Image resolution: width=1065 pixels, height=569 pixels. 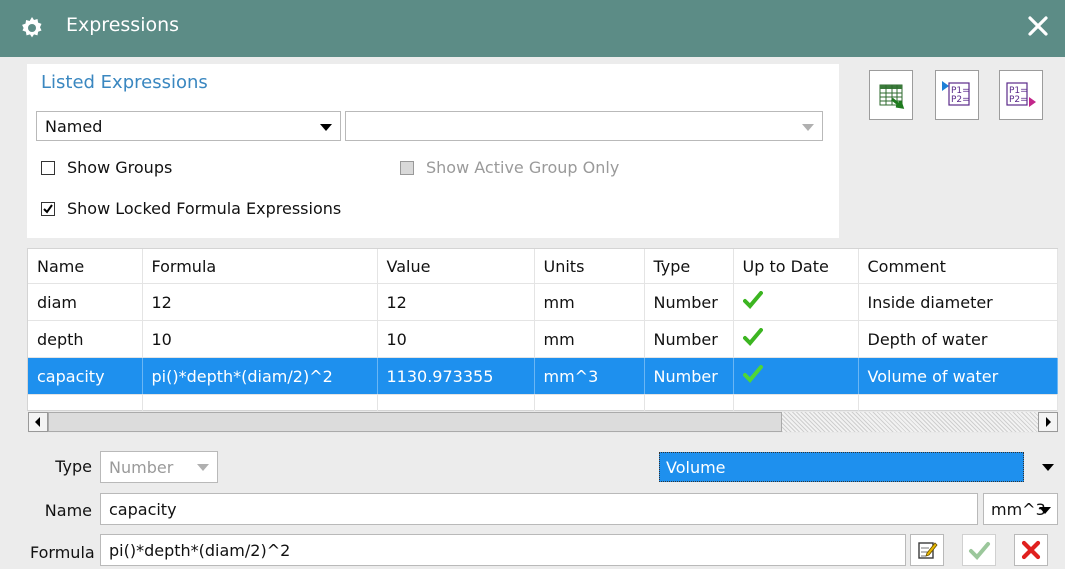 What do you see at coordinates (523, 167) in the screenshot?
I see `show-active-group-only-label: Show Active Group Only` at bounding box center [523, 167].